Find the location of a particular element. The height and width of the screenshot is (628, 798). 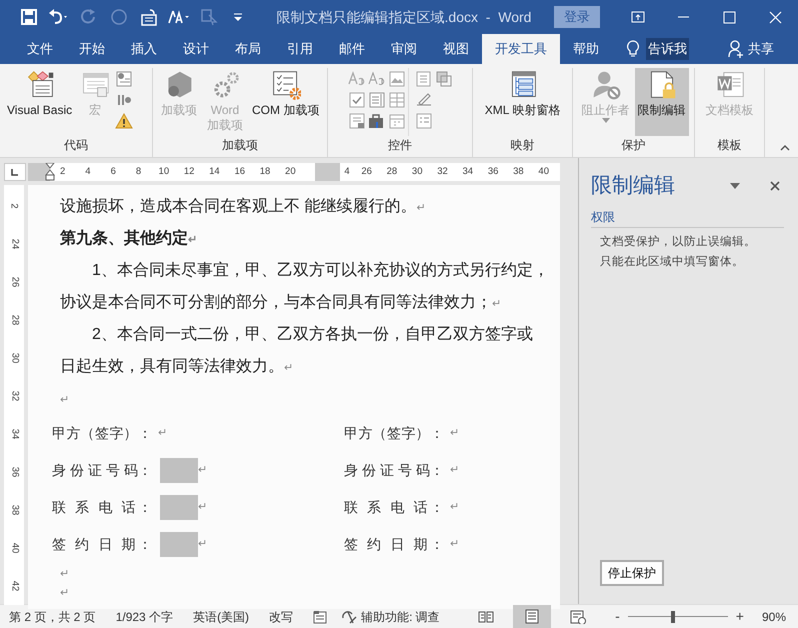

lightbulb-icon is located at coordinates (633, 49).